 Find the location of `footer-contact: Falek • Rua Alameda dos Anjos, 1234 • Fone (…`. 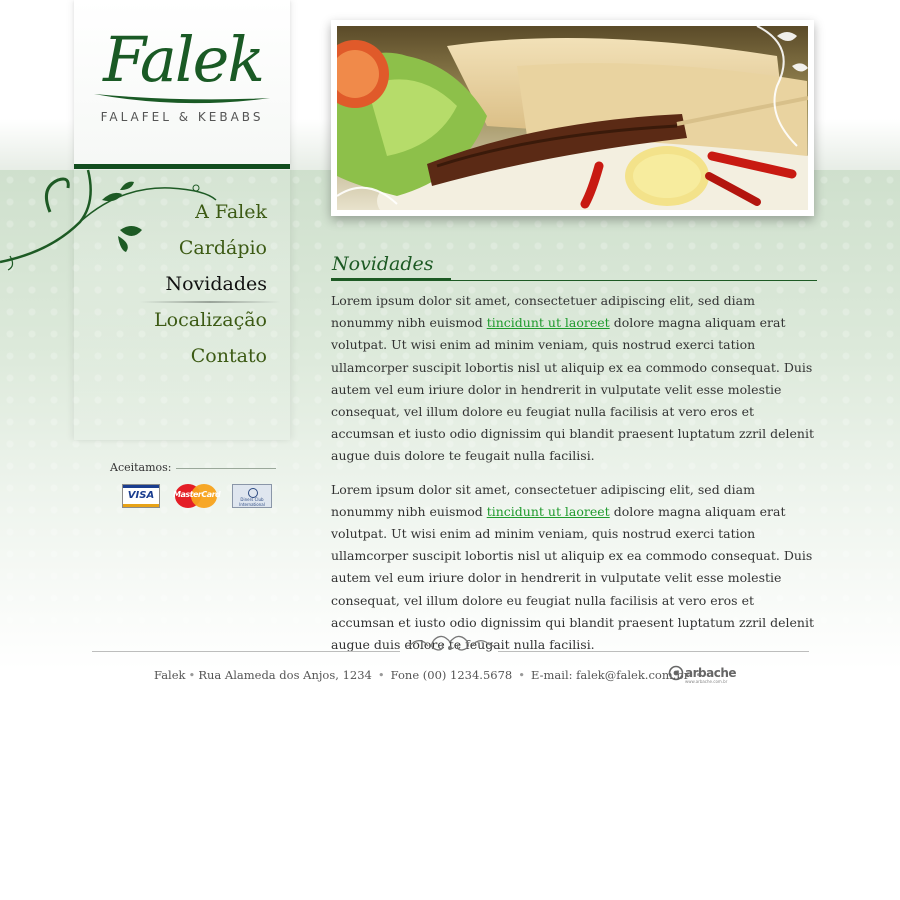

footer-contact: Falek • Rua Alameda dos Anjos, 1234 • Fone (… is located at coordinates (428, 675).